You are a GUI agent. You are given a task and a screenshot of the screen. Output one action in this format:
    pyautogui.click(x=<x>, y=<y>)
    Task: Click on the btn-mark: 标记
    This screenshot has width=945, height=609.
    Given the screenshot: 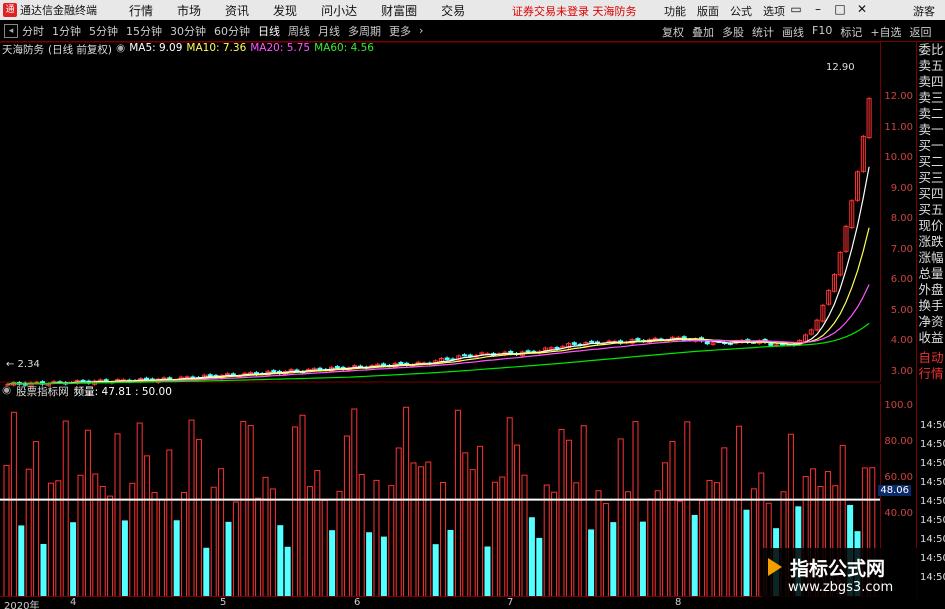 What is the action you would take?
    pyautogui.click(x=851, y=32)
    